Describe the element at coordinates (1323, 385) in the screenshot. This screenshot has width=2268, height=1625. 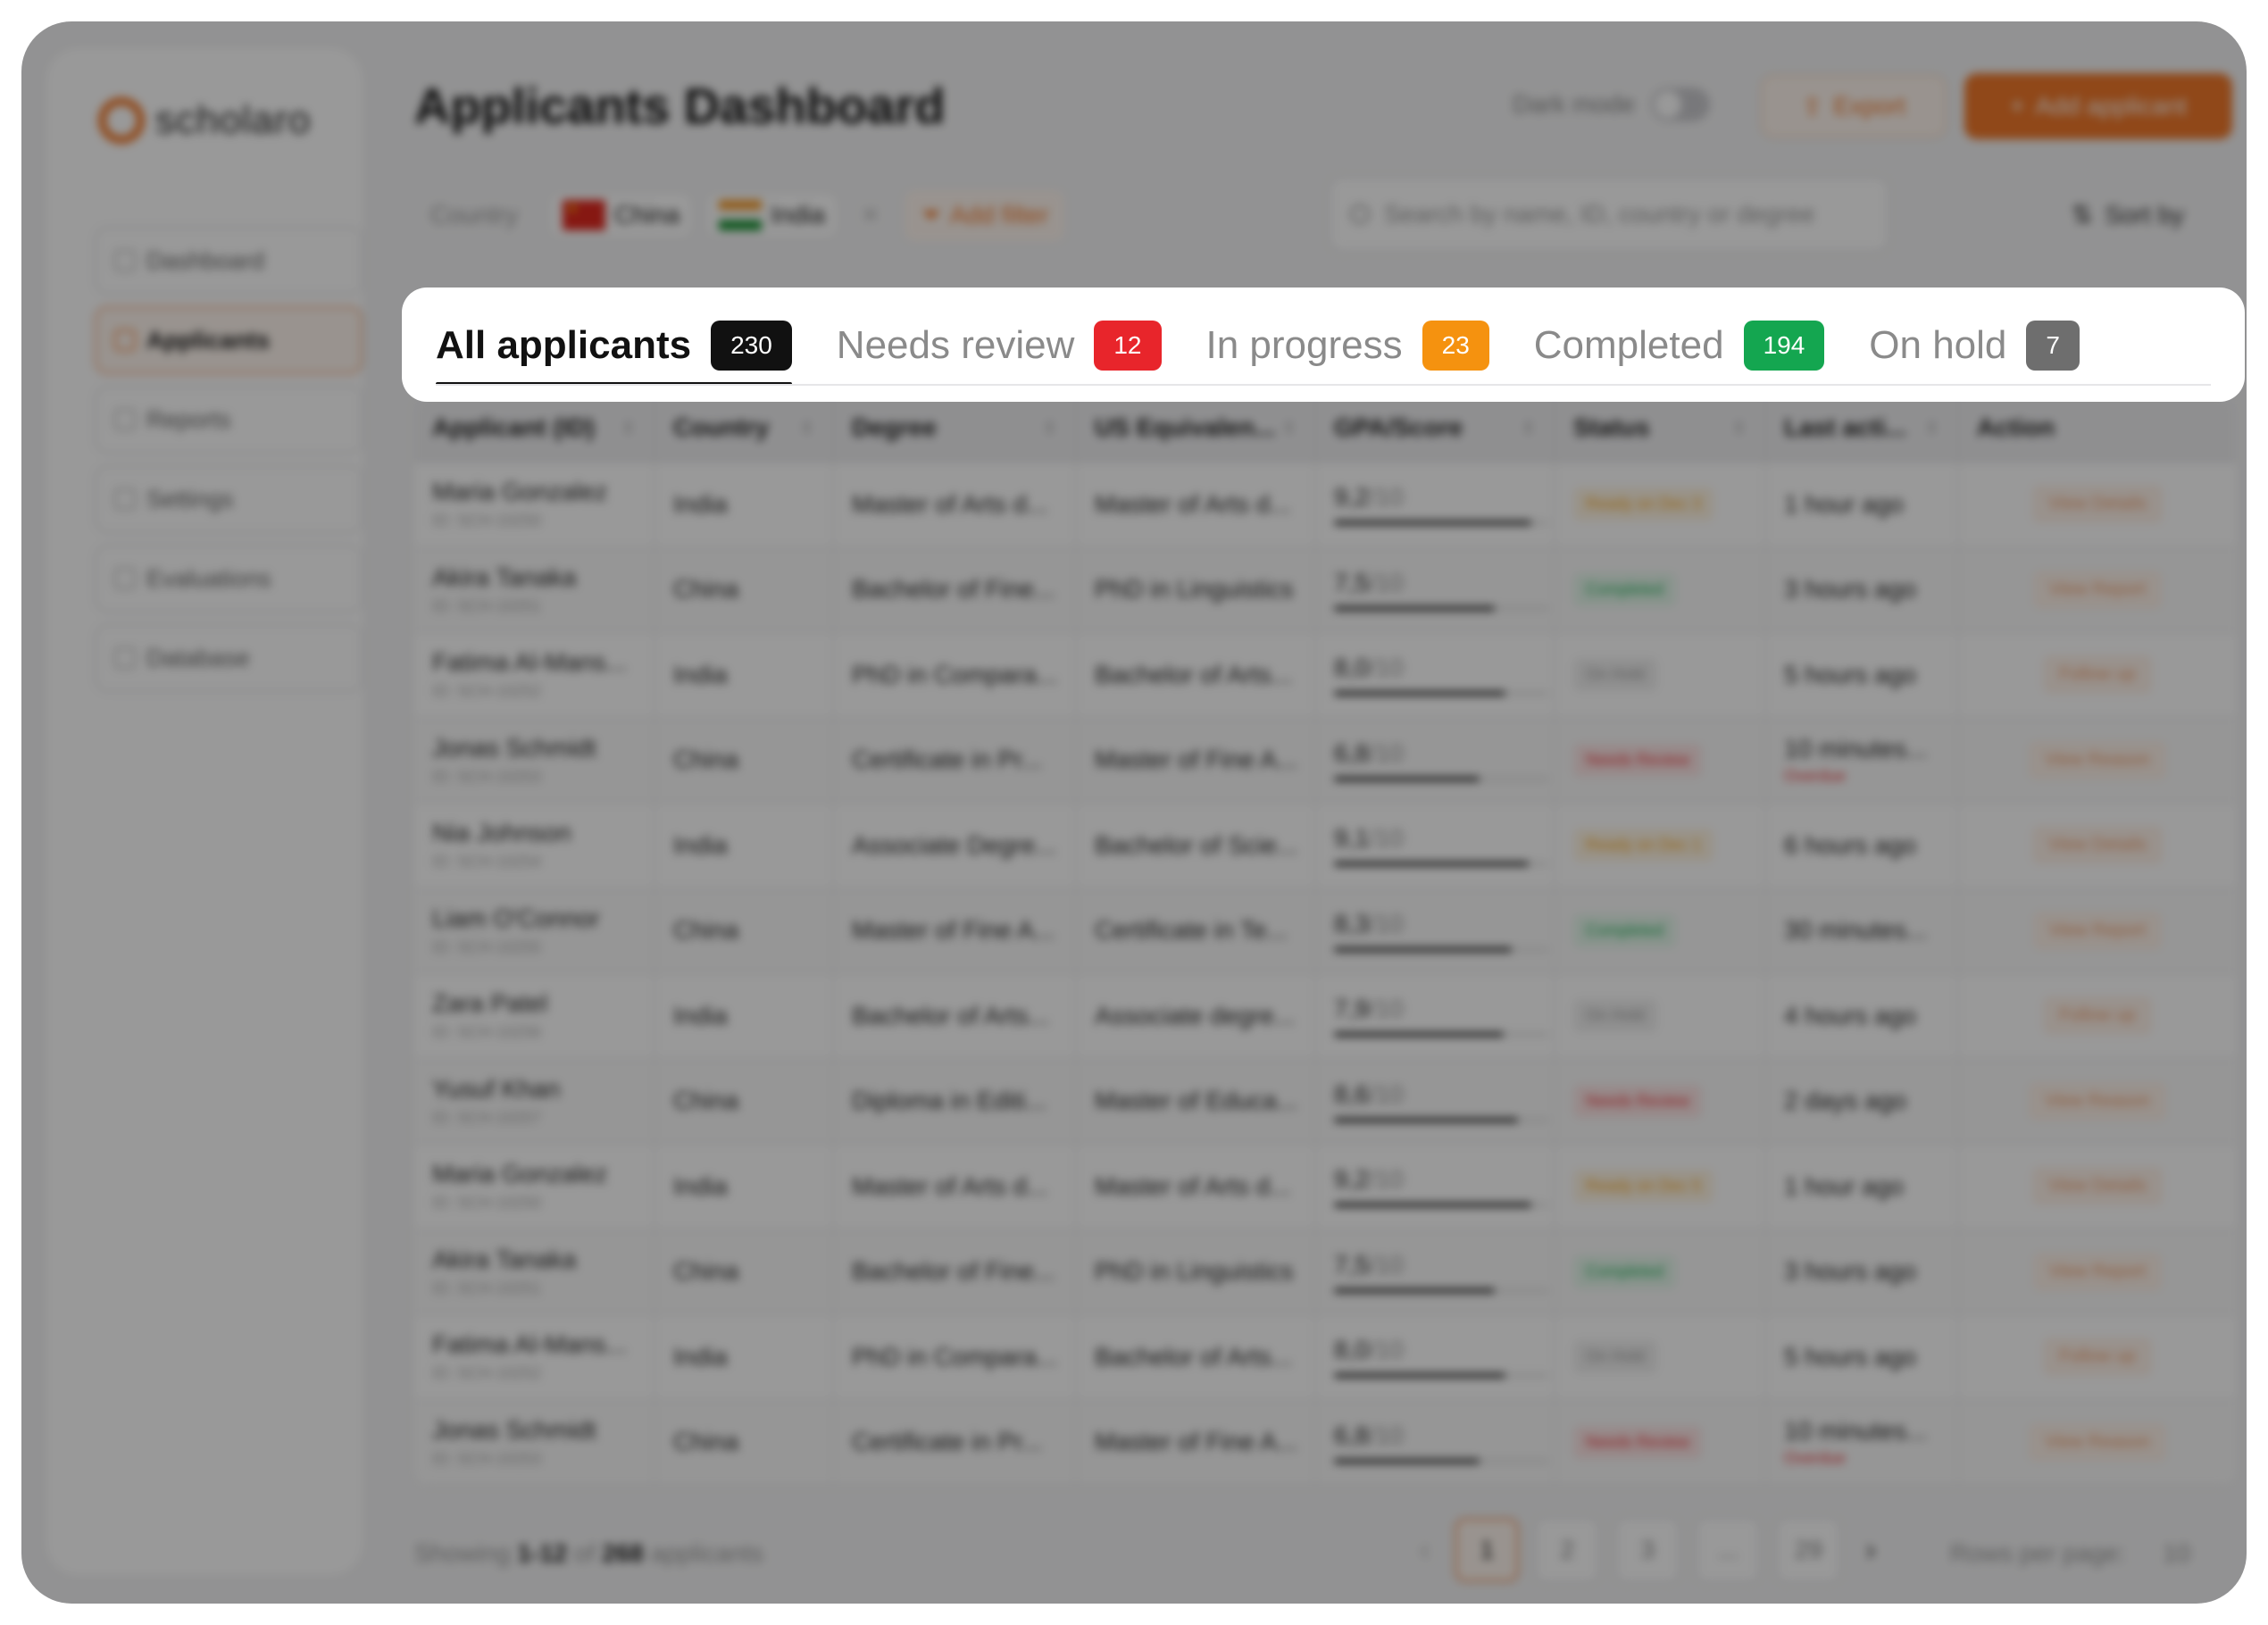
I see `tabs-divider` at that location.